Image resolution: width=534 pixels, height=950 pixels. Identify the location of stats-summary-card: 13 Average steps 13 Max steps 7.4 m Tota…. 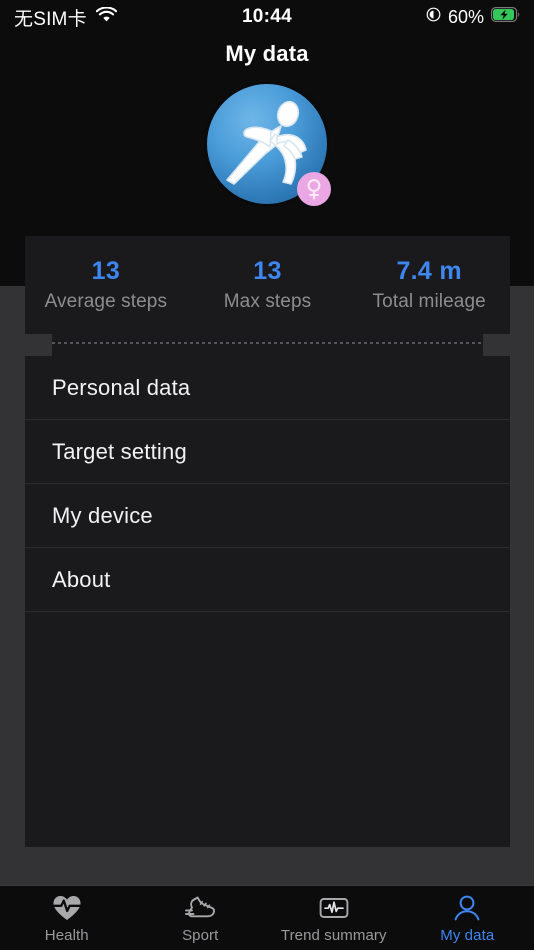
(267, 285).